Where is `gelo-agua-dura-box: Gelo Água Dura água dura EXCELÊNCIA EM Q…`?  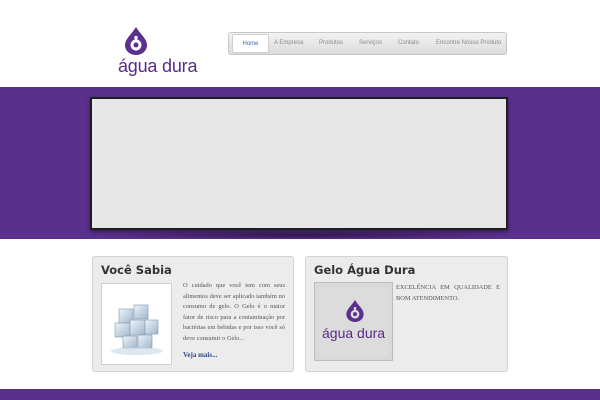
gelo-agua-dura-box: Gelo Água Dura água dura EXCELÊNCIA EM Q… is located at coordinates (406, 314).